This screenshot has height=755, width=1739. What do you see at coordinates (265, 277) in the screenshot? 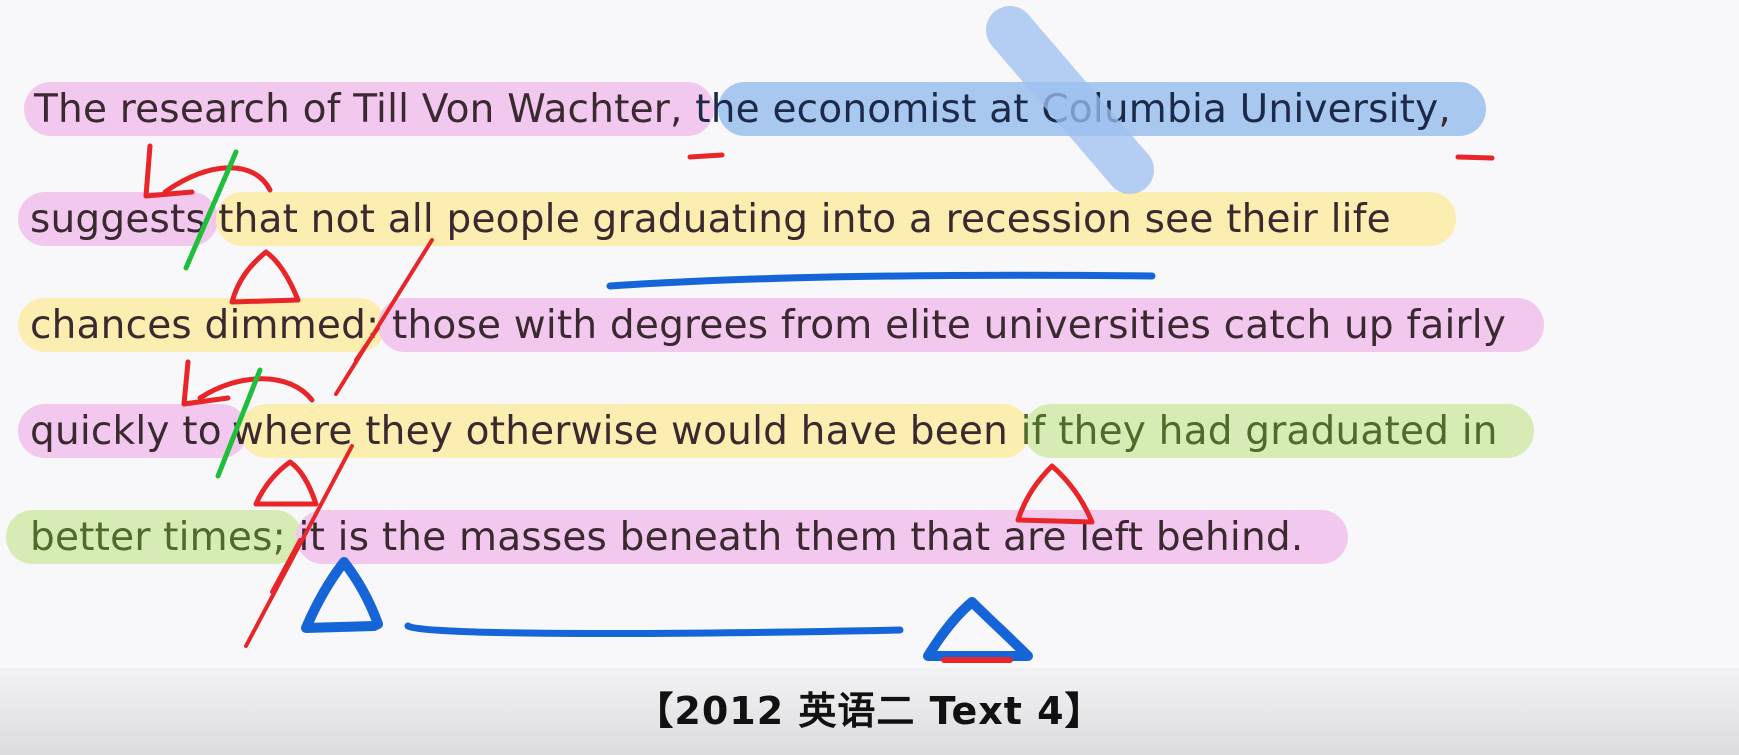
I see `red-triangle-that` at bounding box center [265, 277].